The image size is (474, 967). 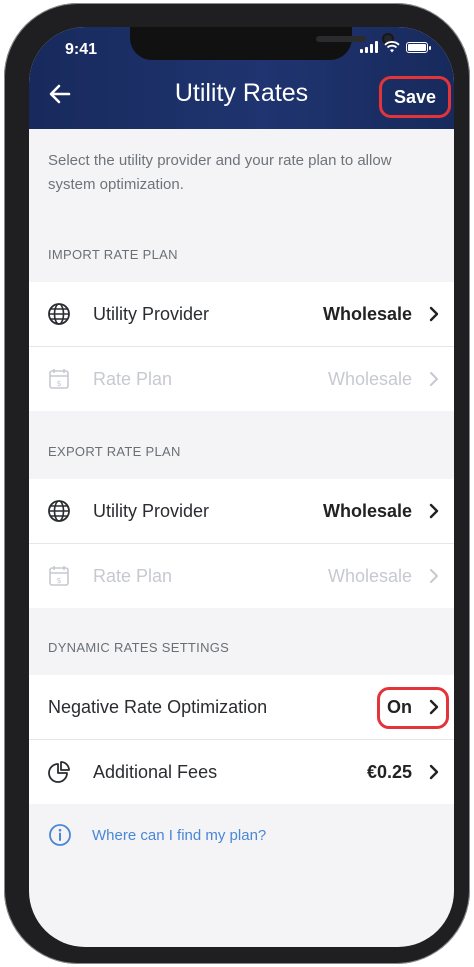 I want to click on help-link: Where can I find my plan?, so click(x=157, y=835).